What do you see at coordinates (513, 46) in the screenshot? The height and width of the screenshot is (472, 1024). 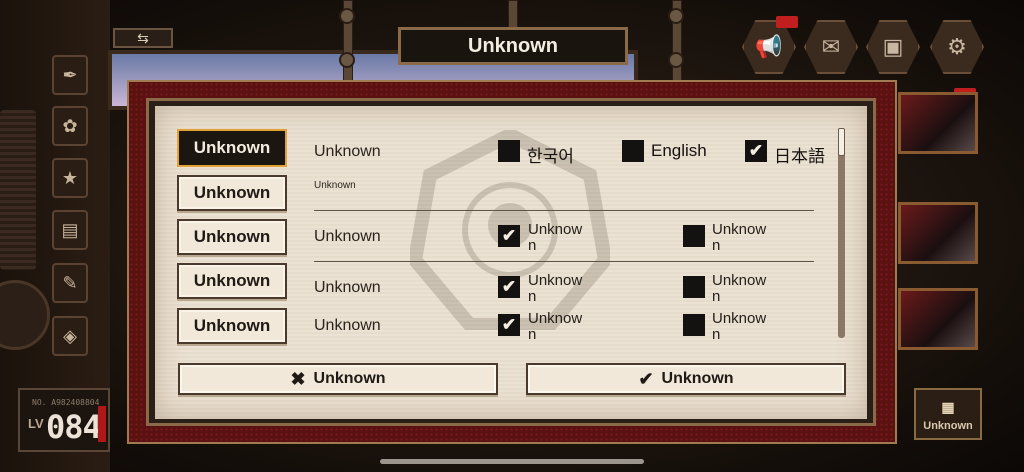 I see `page-title: Unknown` at bounding box center [513, 46].